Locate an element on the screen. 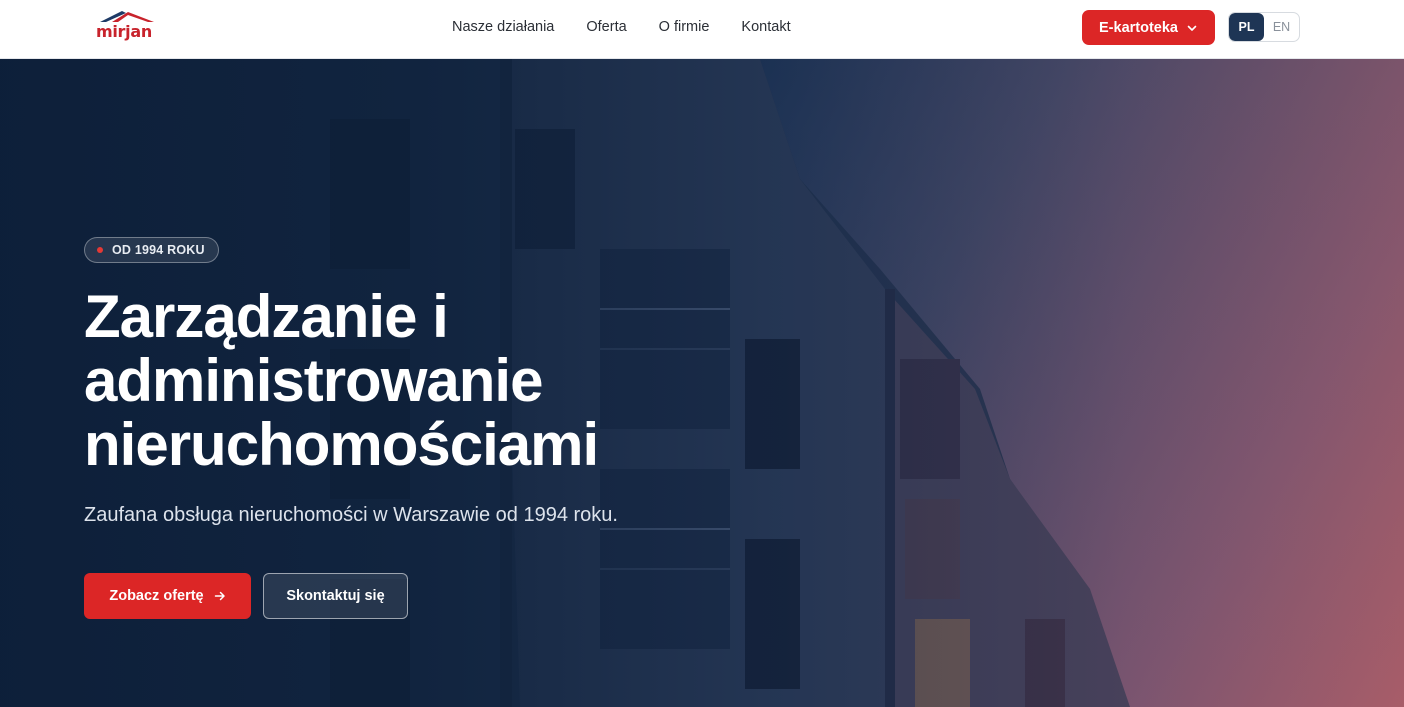  see-offer-button: Zobacz ofertę is located at coordinates (167, 596).